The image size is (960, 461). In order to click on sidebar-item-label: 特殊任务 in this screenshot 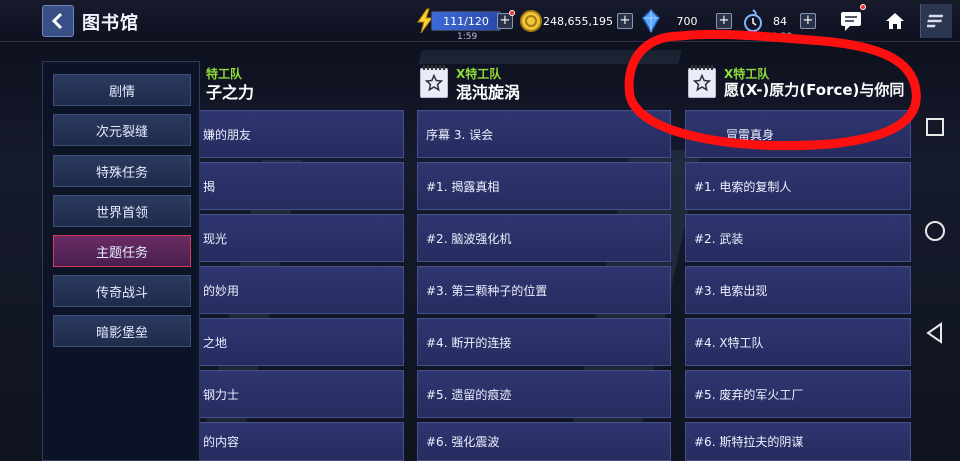, I will do `click(121, 173)`.